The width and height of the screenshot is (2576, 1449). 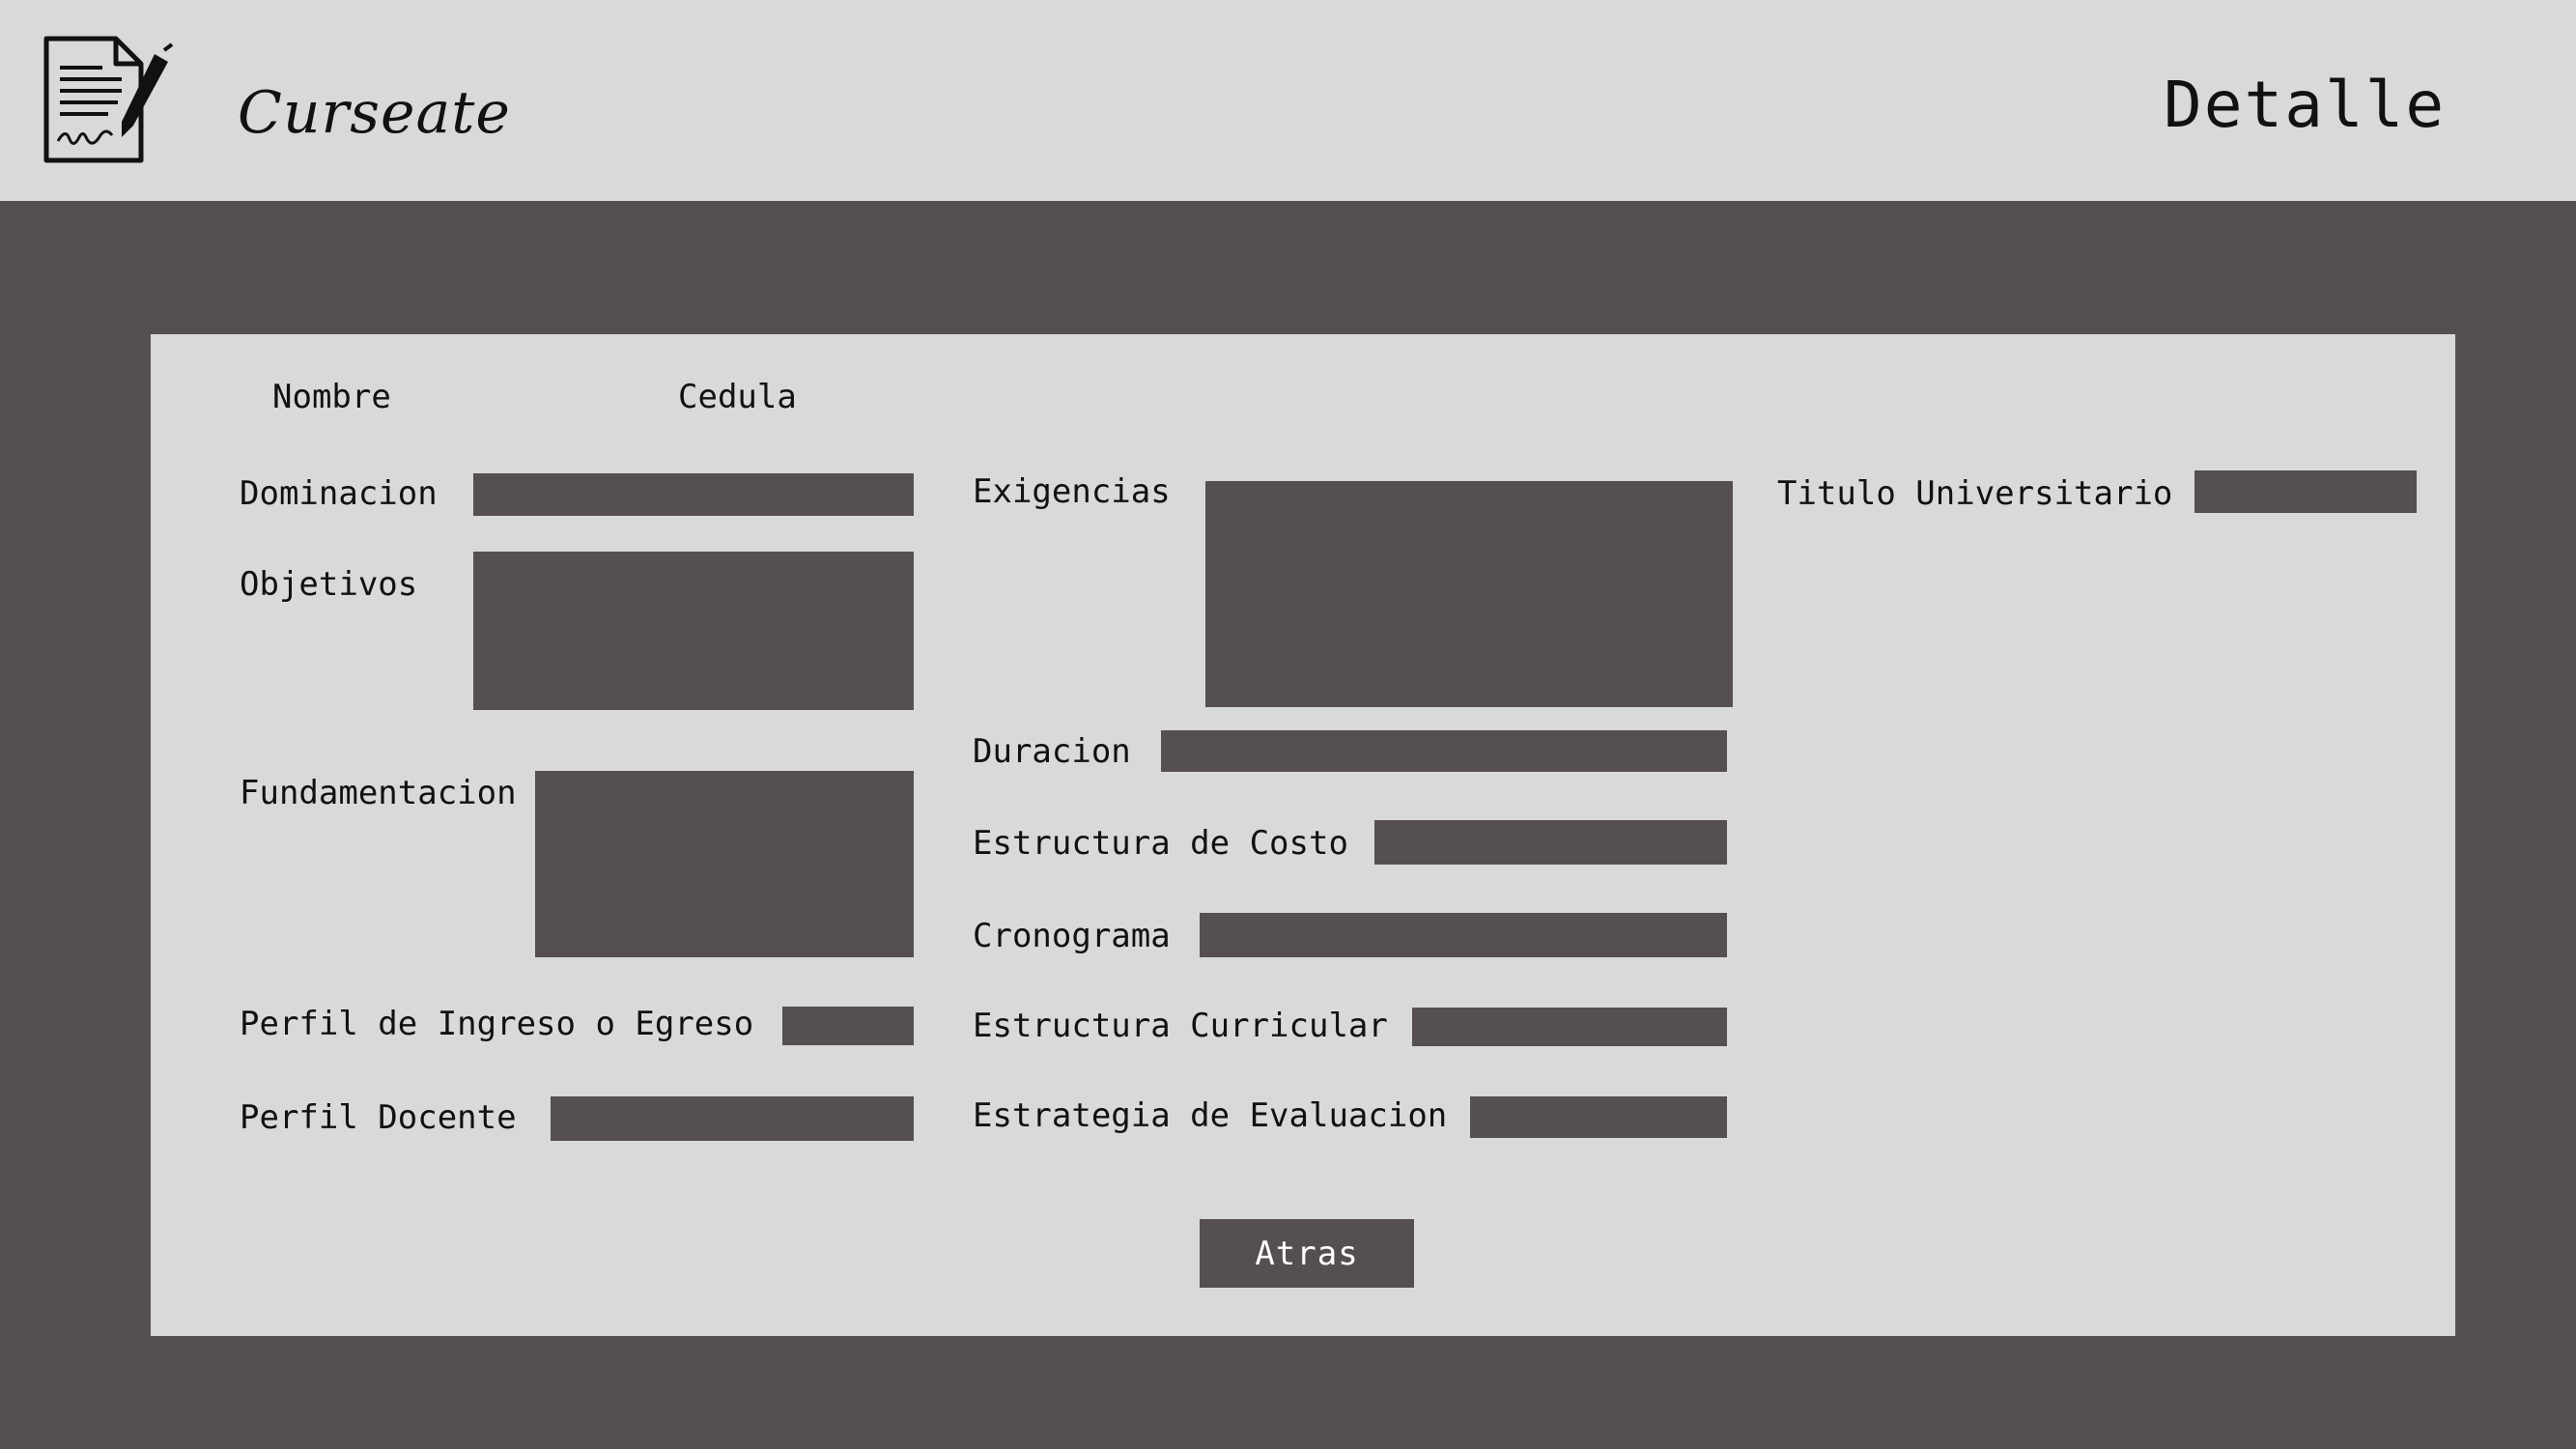 I want to click on estrategia-evaluacion-label: Estrategia de Evaluacion, so click(x=1210, y=1115).